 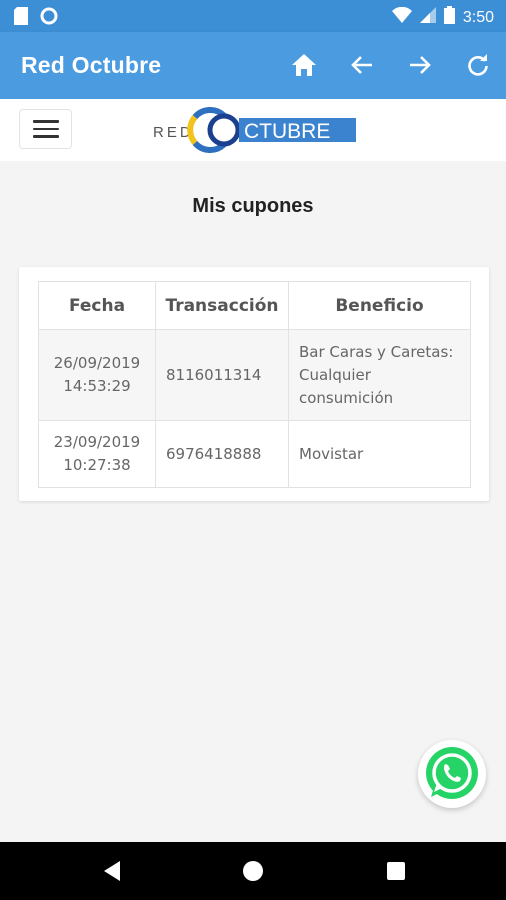 I want to click on cell-date: 26/09/2019, so click(x=97, y=363).